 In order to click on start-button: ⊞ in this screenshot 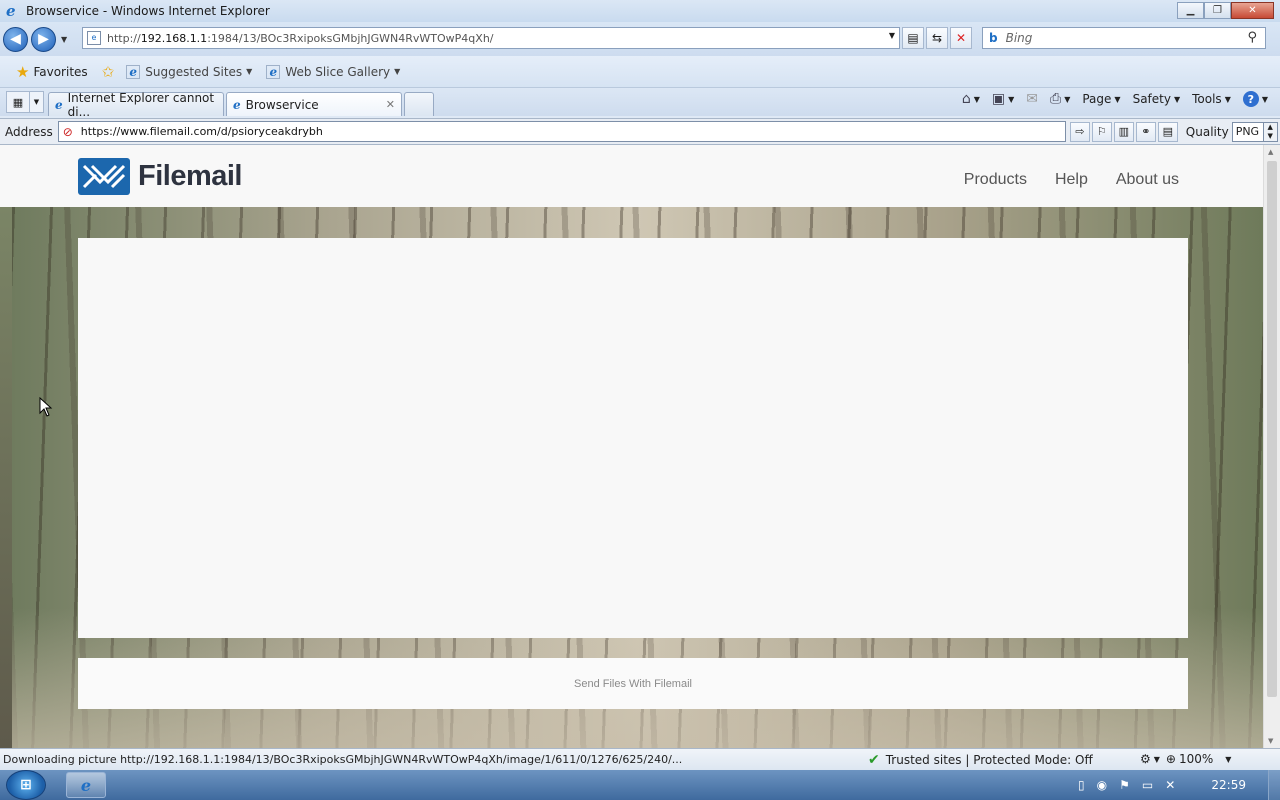, I will do `click(26, 785)`.